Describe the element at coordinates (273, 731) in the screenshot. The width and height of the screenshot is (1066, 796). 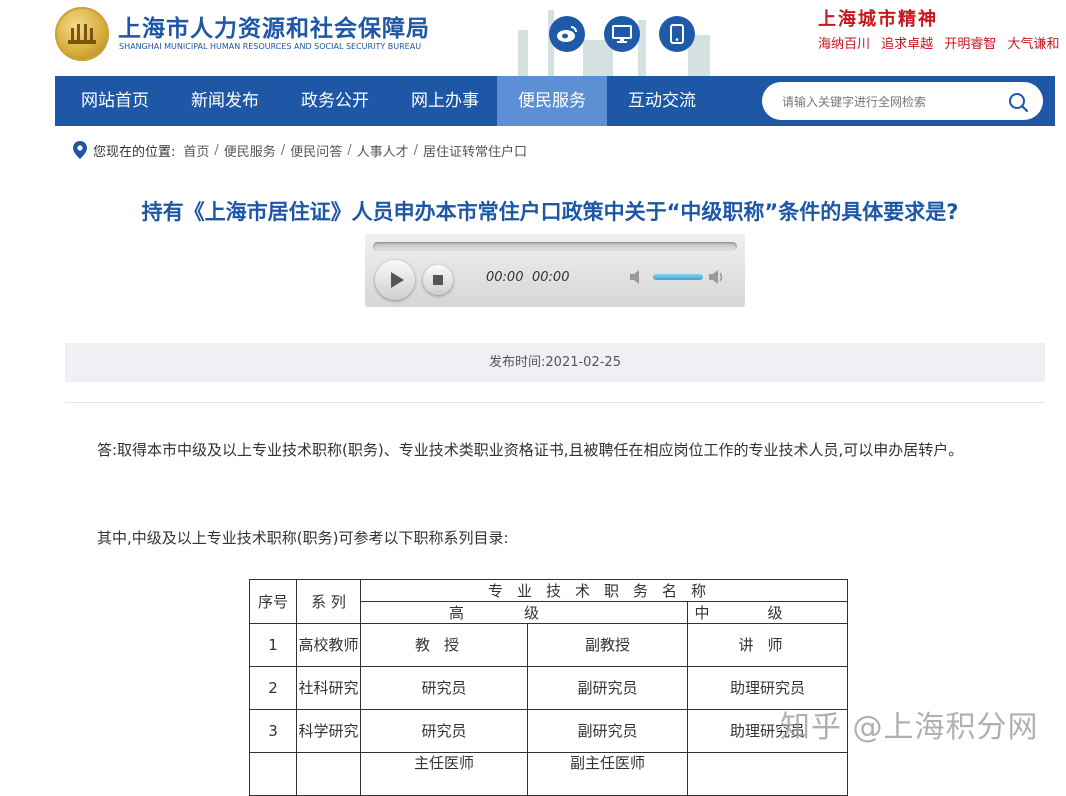
I see `cell-seq: 3` at that location.